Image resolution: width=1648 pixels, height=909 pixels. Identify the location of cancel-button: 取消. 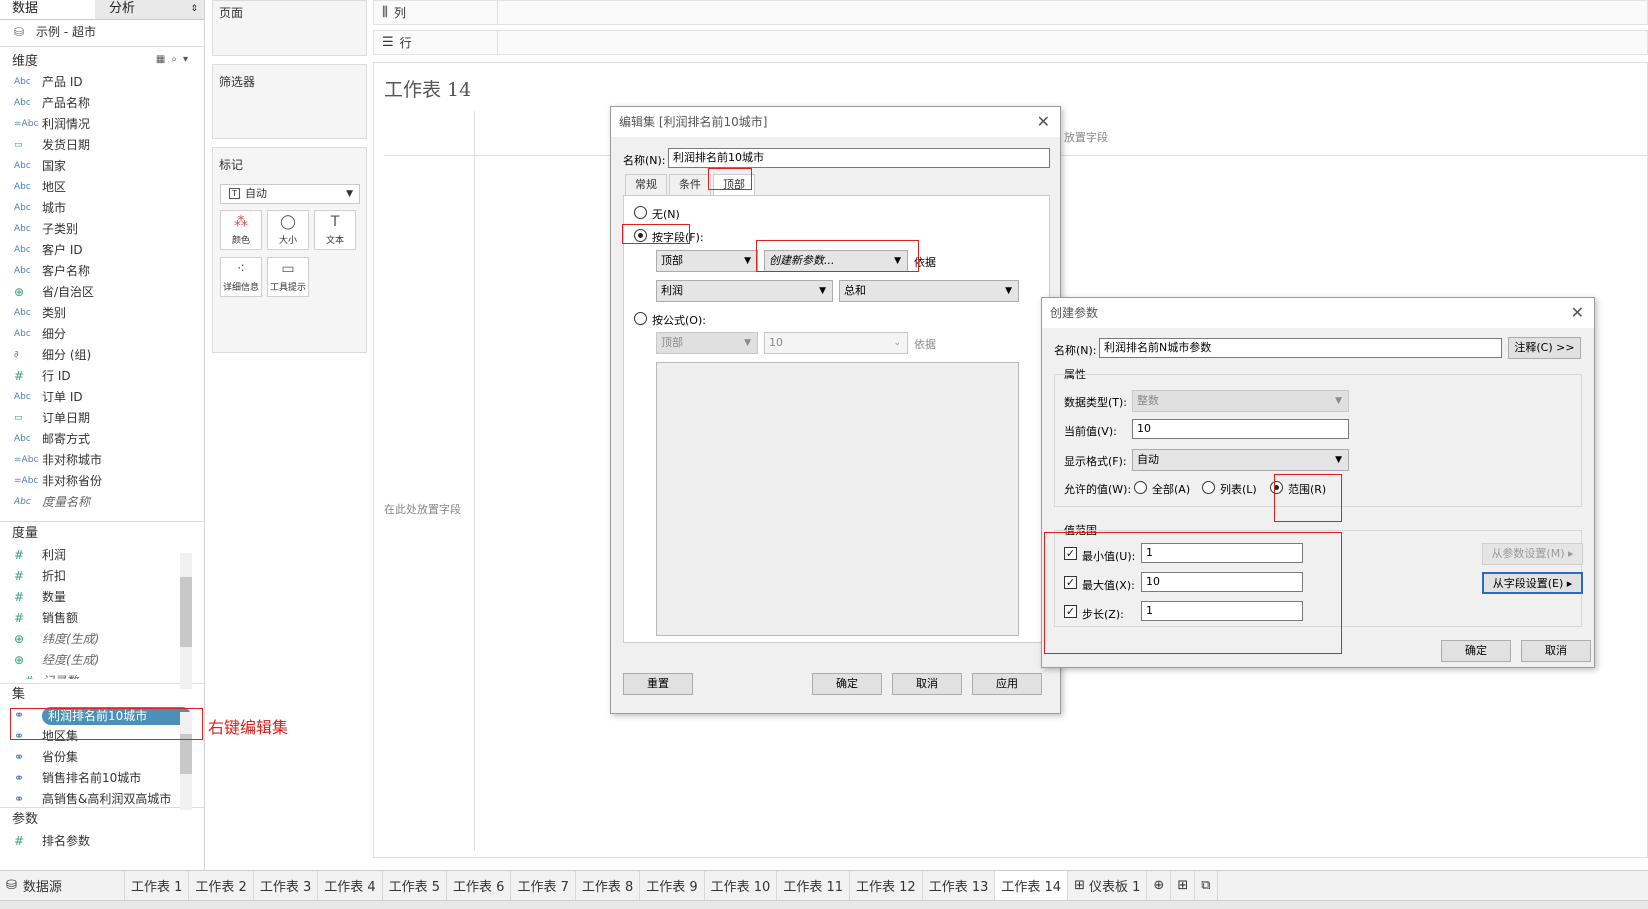
(927, 684).